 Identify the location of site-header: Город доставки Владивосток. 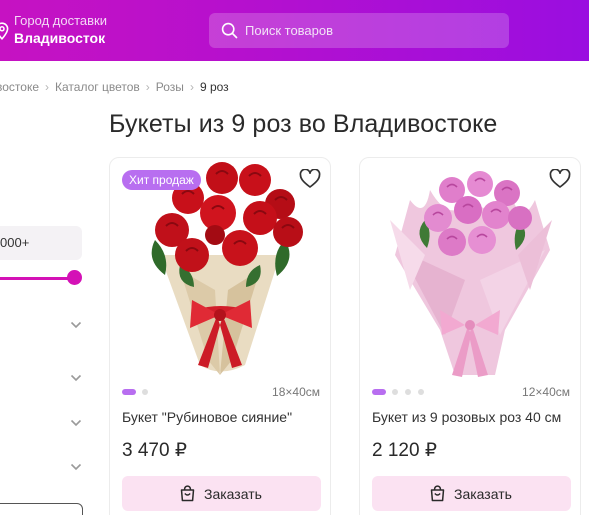
(294, 30).